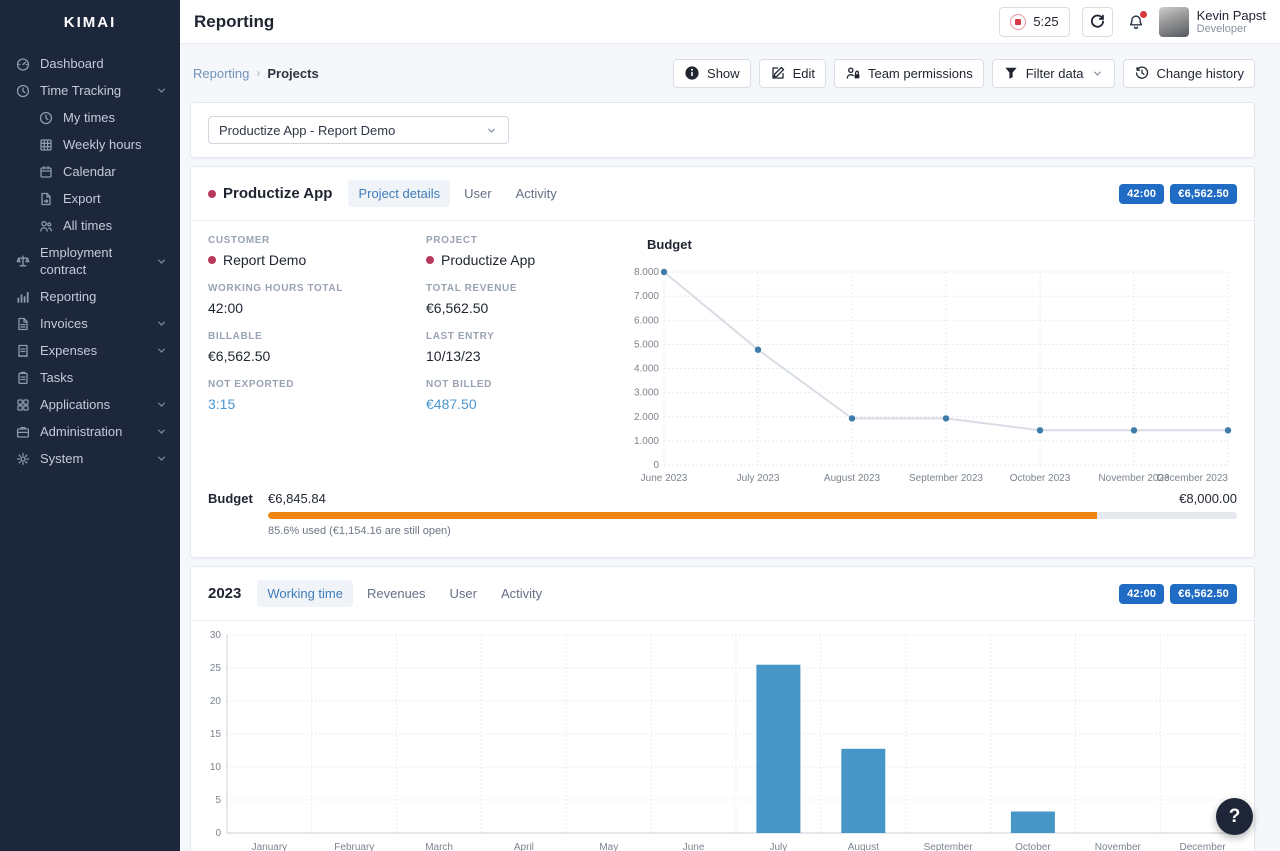 This screenshot has width=1280, height=851. What do you see at coordinates (23, 378) in the screenshot?
I see `clipboard-icon` at bounding box center [23, 378].